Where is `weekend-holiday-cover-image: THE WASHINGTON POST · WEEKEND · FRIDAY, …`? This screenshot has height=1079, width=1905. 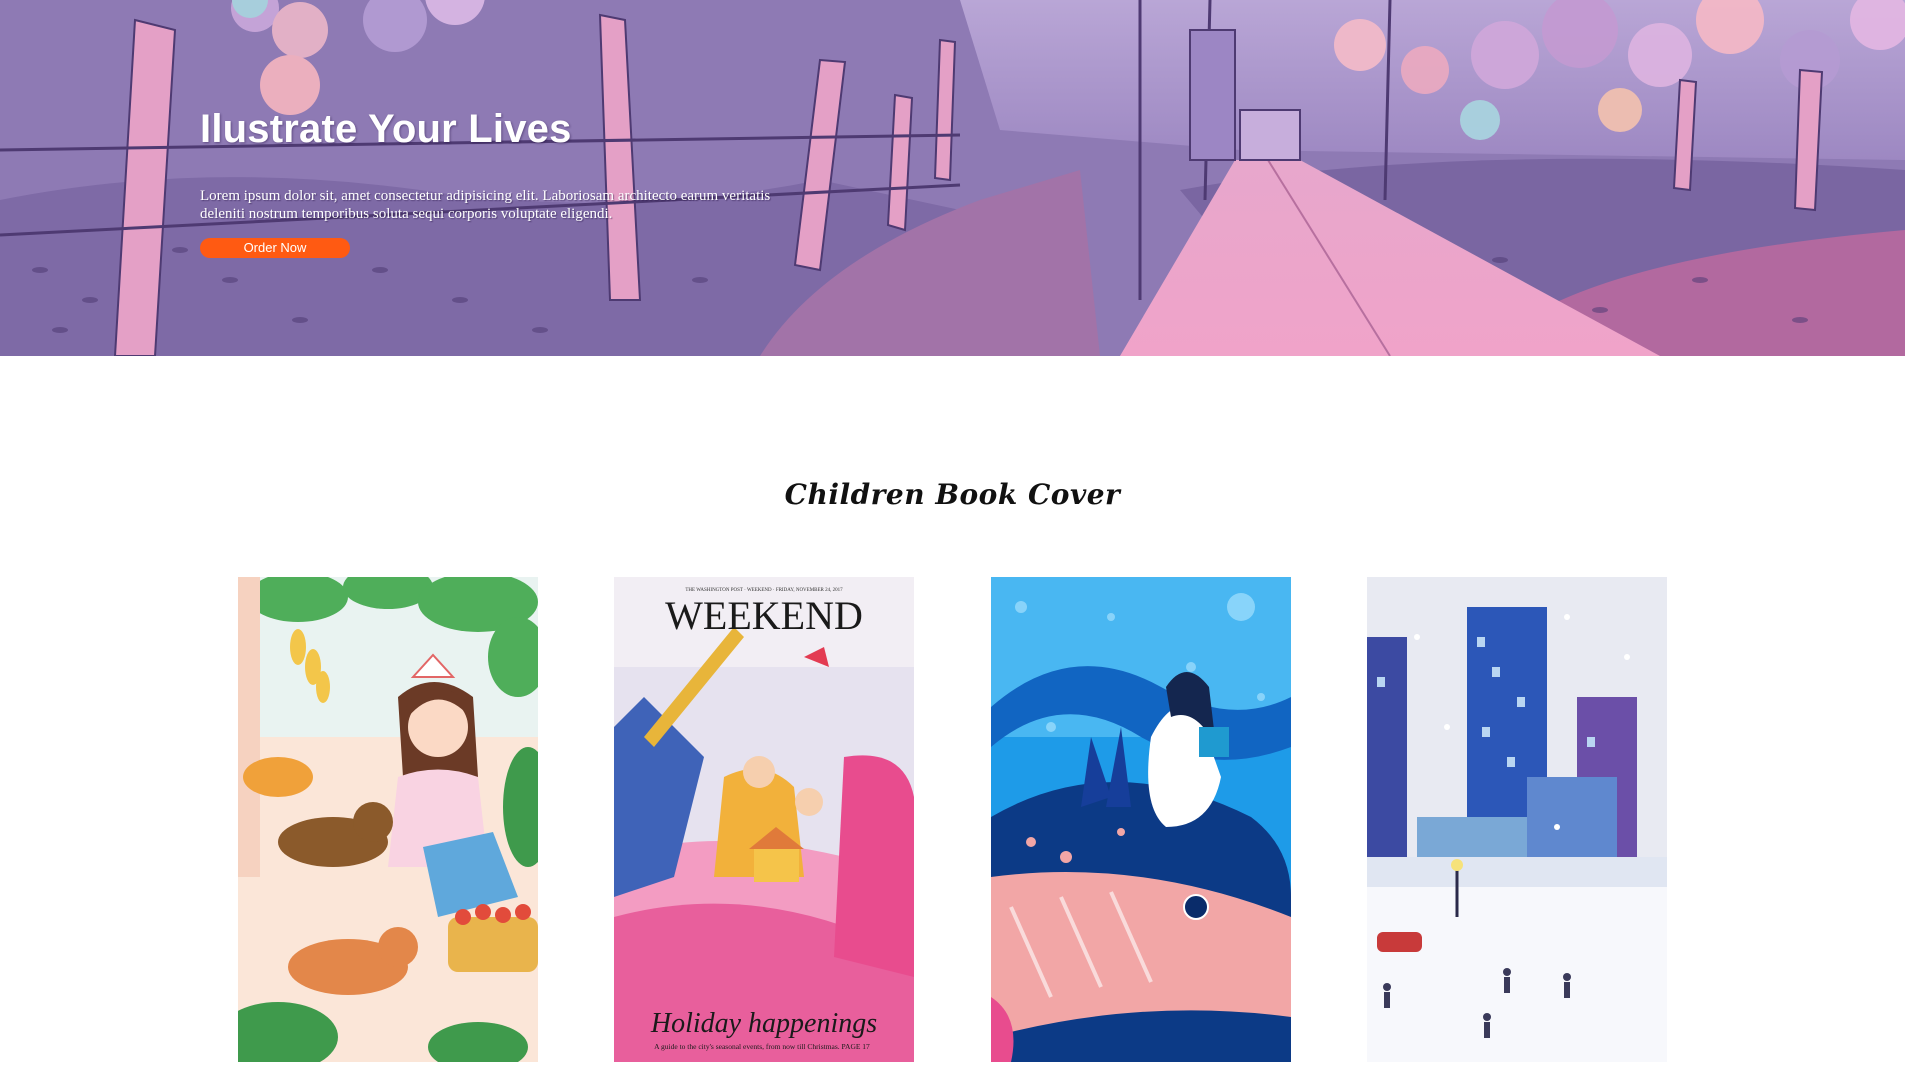 weekend-holiday-cover-image: THE WASHINGTON POST · WEEKEND · FRIDAY, … is located at coordinates (764, 819).